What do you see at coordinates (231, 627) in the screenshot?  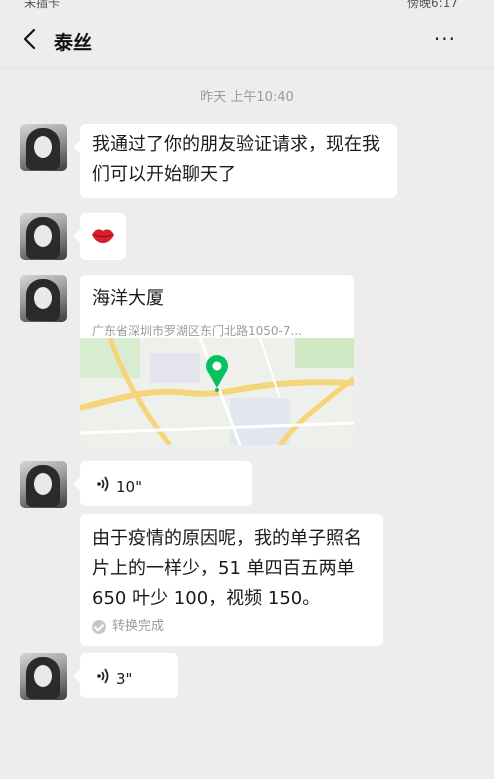 I see `conversion-status: 转换完成` at bounding box center [231, 627].